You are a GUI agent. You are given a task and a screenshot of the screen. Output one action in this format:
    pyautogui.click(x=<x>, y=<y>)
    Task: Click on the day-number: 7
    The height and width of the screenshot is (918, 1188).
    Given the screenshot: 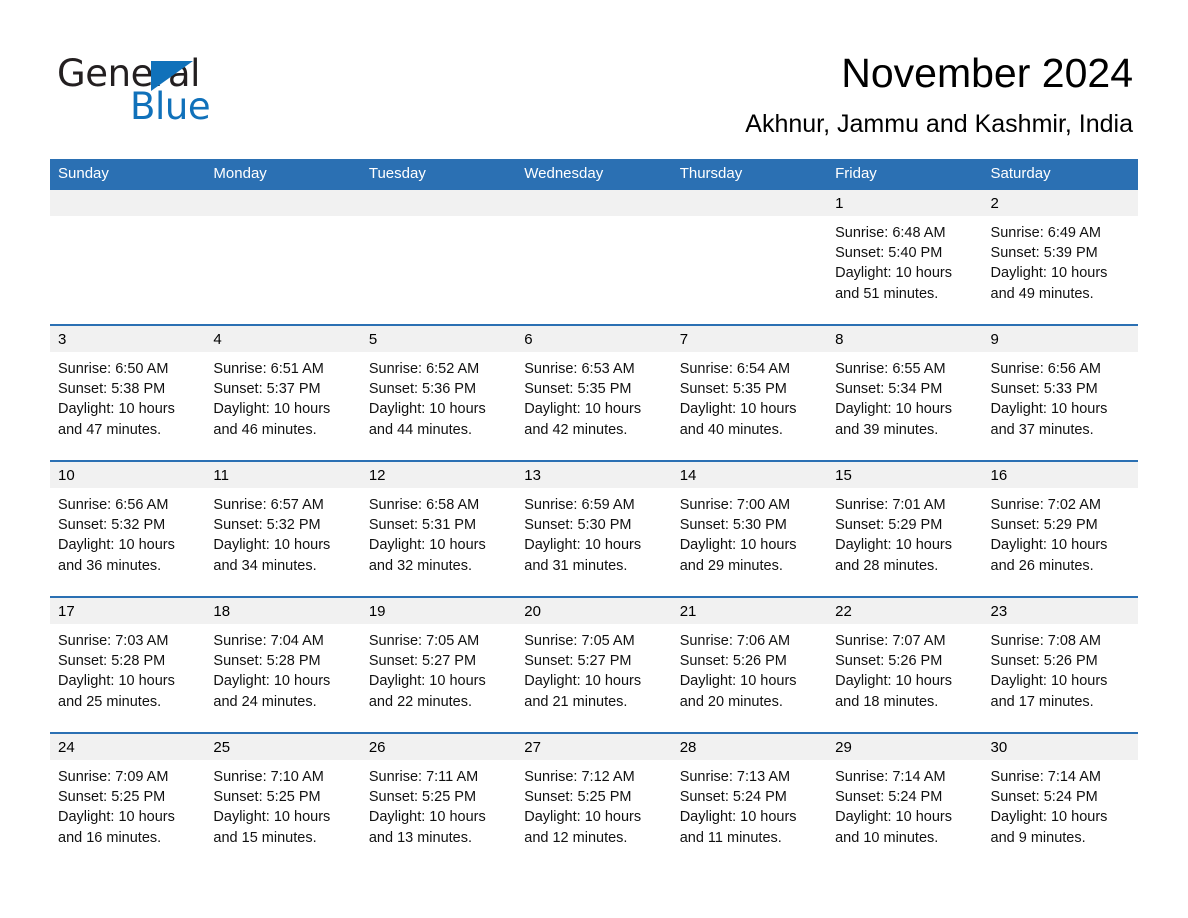 What is the action you would take?
    pyautogui.click(x=749, y=339)
    